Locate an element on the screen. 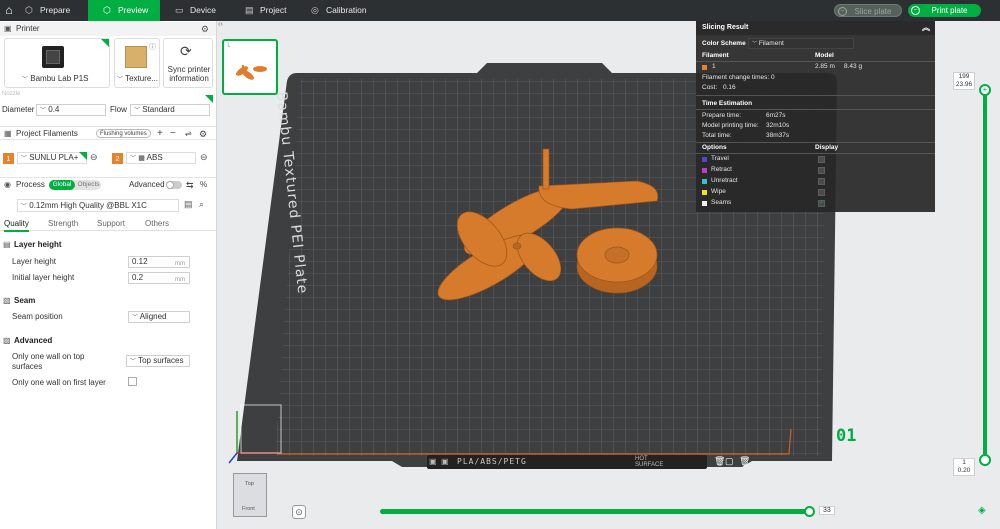 Image resolution: width=1000 pixels, height=529 pixels. one-wall-top-select: ﹀ Top surfaces is located at coordinates (158, 361).